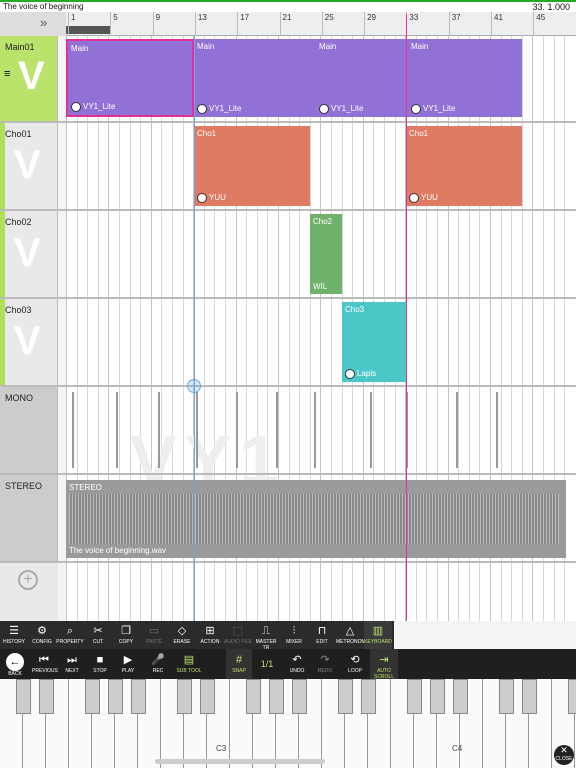 The width and height of the screenshot is (576, 768). I want to click on menu-icon: ≡, so click(7, 74).